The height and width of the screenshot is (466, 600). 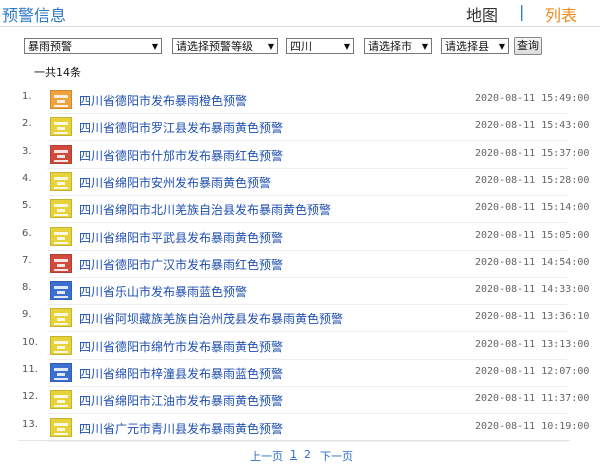 What do you see at coordinates (27, 178) in the screenshot?
I see `item-number: 4.` at bounding box center [27, 178].